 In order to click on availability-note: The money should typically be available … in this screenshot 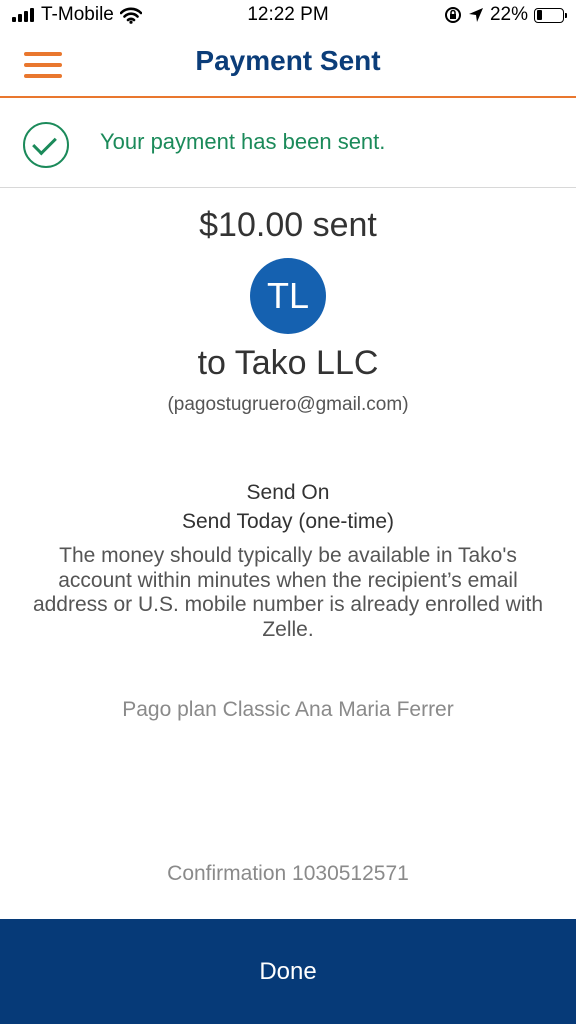, I will do `click(288, 592)`.